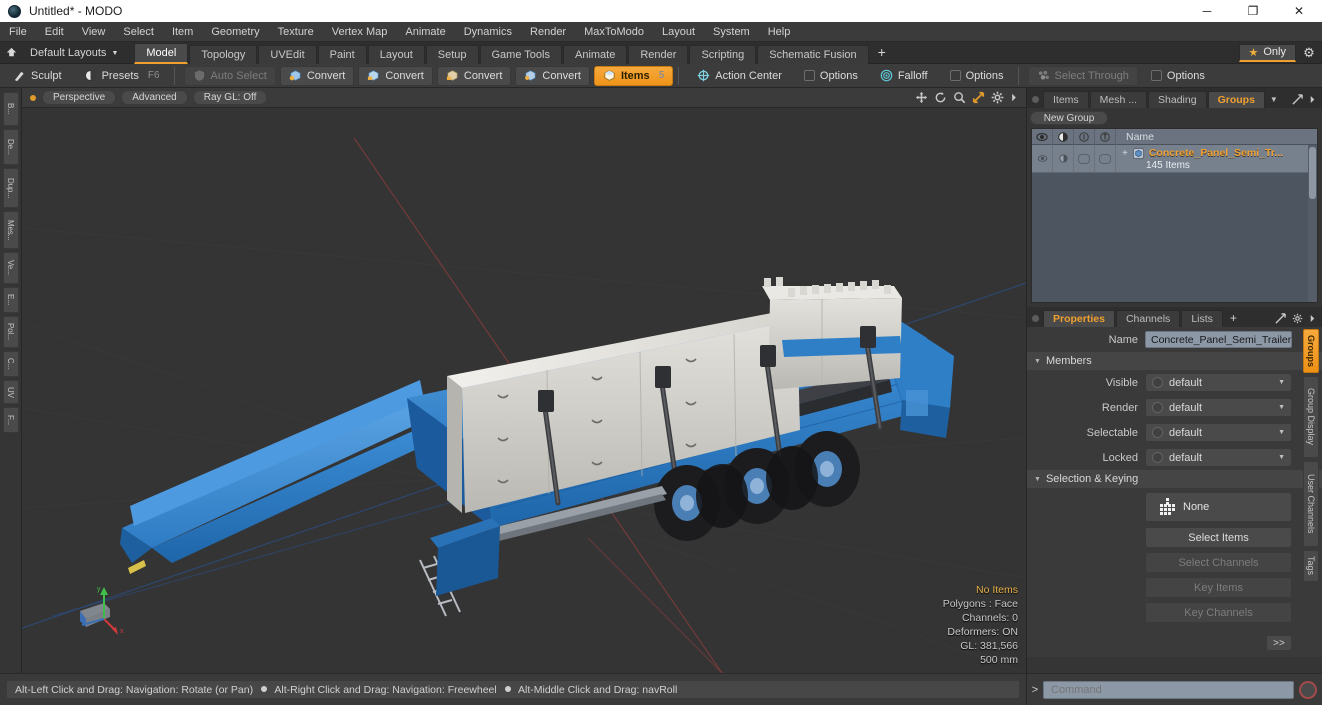 This screenshot has width=1322, height=705. I want to click on menu-item-texture: Texture, so click(296, 32).